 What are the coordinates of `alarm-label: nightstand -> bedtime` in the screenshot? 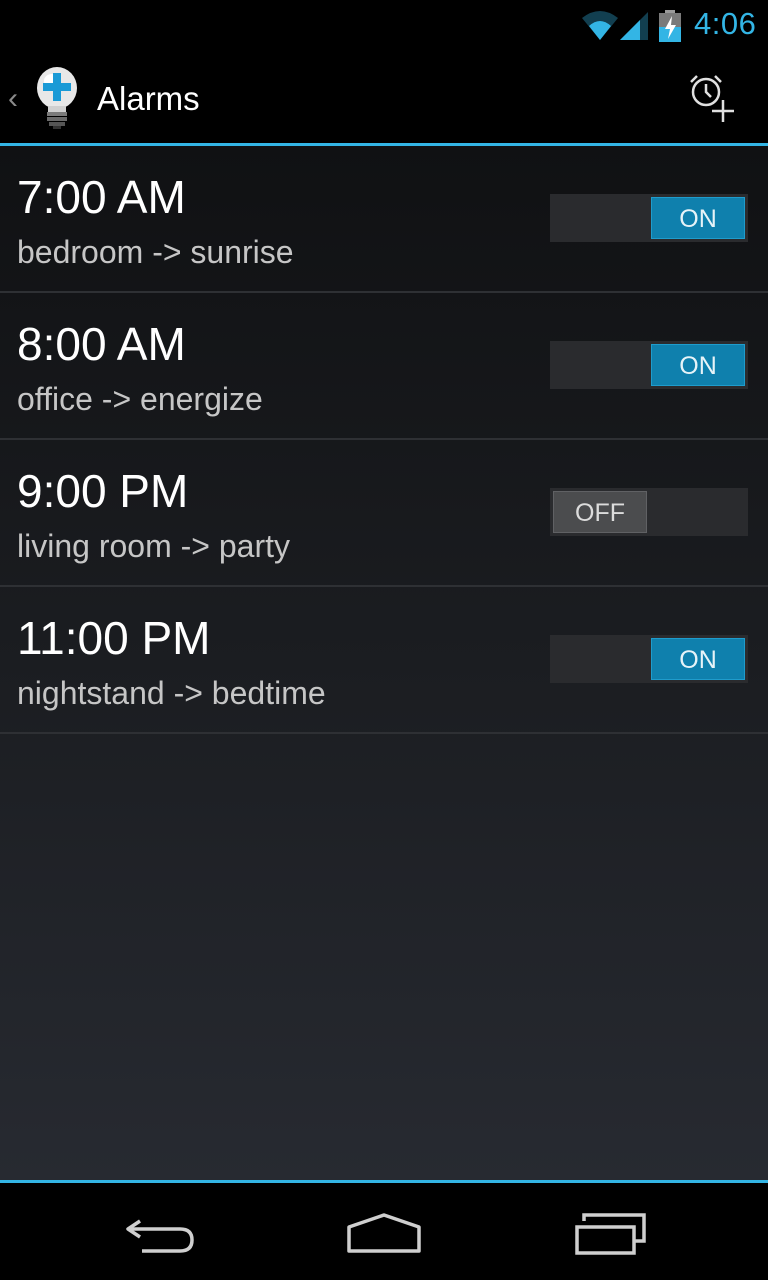 It's located at (171, 693).